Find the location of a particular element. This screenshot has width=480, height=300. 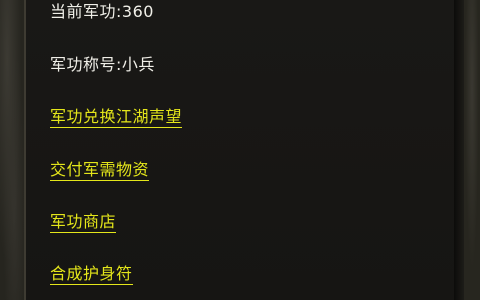

panel-edge is located at coordinates (459, 150).